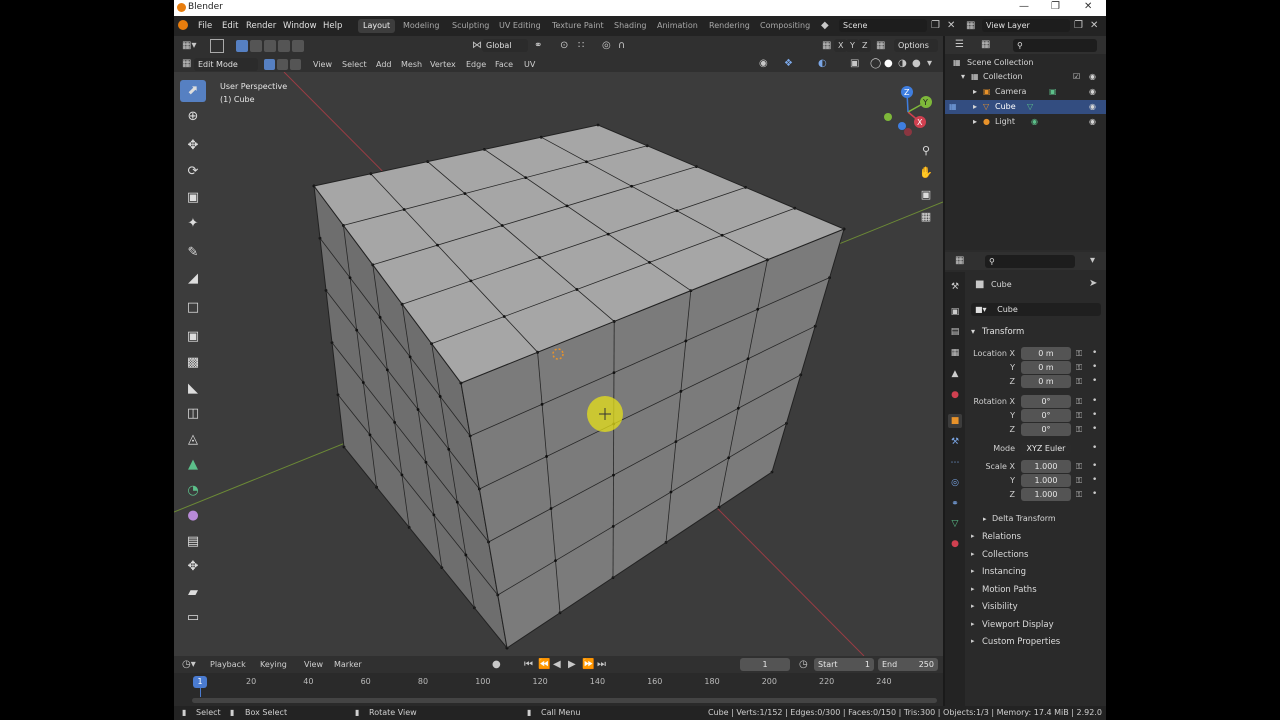 This screenshot has width=1280, height=720. Describe the element at coordinates (955, 483) in the screenshot. I see `physics-tab-icon: ◎` at that location.